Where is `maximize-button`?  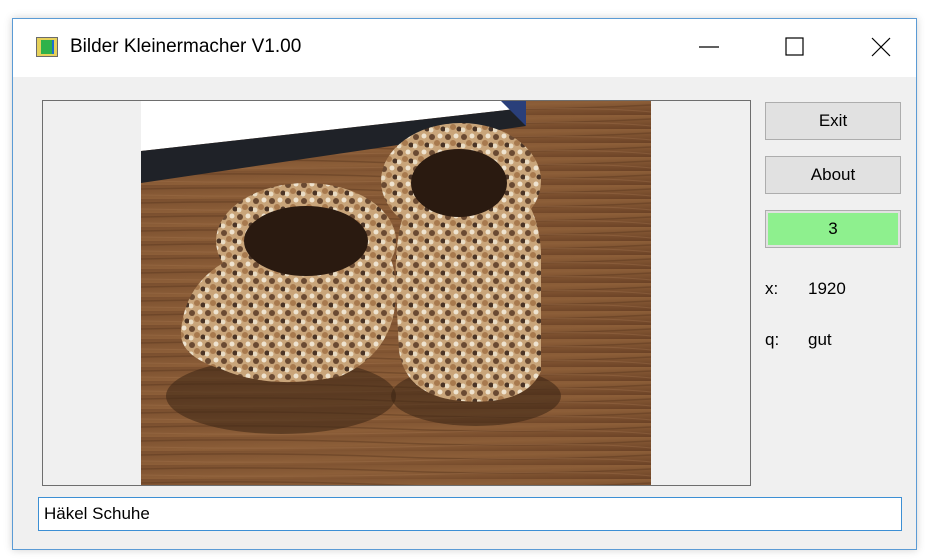
maximize-button is located at coordinates (795, 47).